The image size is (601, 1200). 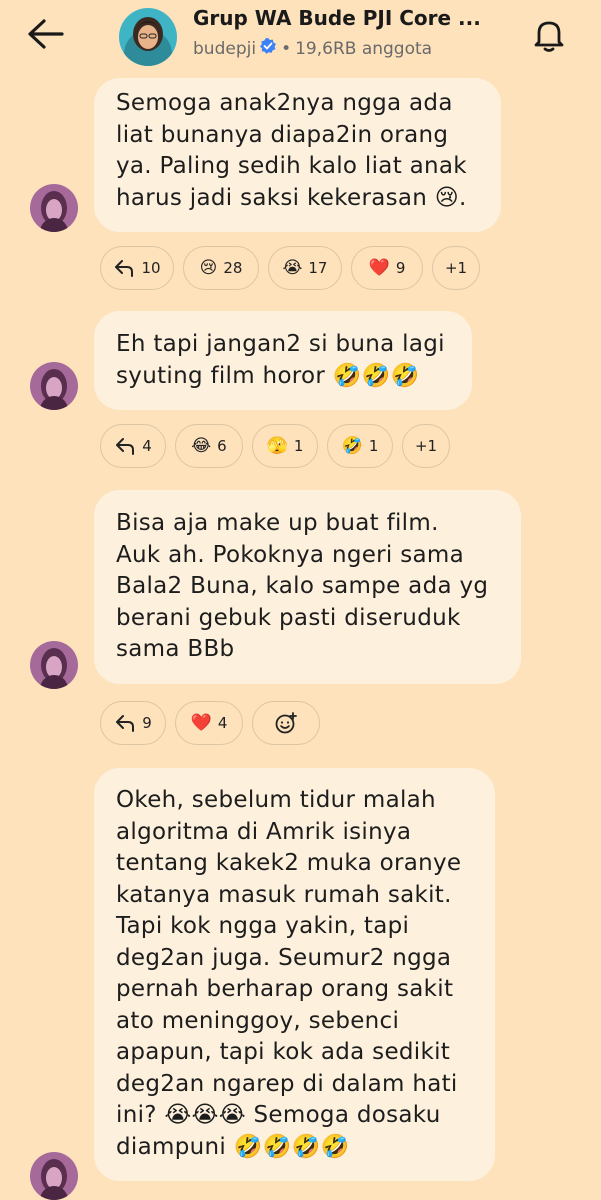 I want to click on message-line: deg2an juga. Seumur2 ngga, so click(x=284, y=957).